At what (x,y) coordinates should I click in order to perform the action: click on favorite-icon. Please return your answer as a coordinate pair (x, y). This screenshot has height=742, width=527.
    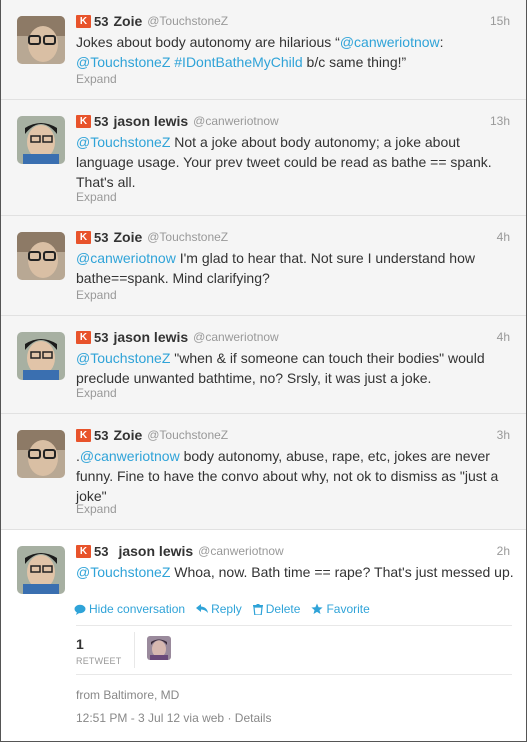
    Looking at the image, I should click on (317, 608).